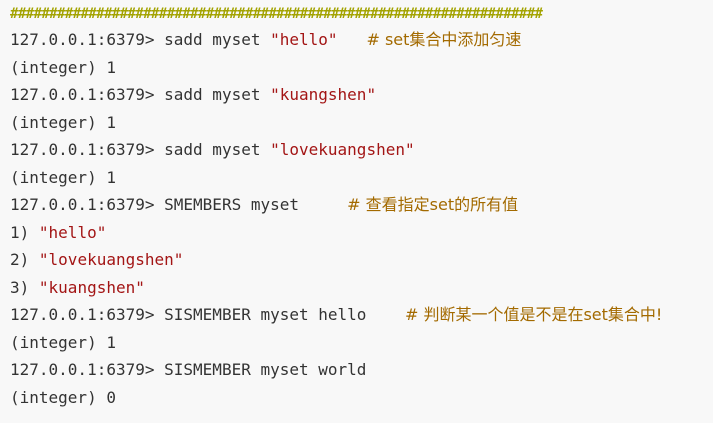 The height and width of the screenshot is (423, 713). I want to click on inline-comment: # 查看指定set的所有值, so click(432, 204).